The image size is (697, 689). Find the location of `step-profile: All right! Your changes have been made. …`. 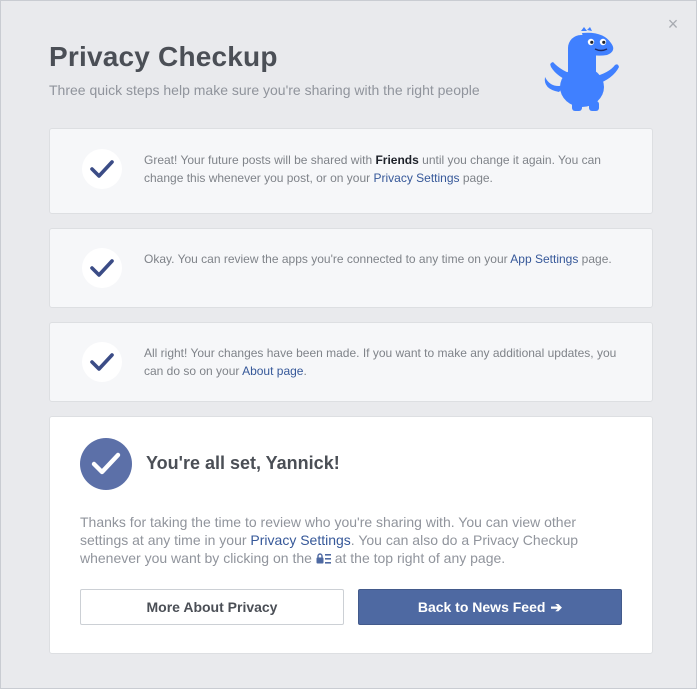

step-profile: All right! Your changes have been made. … is located at coordinates (351, 362).